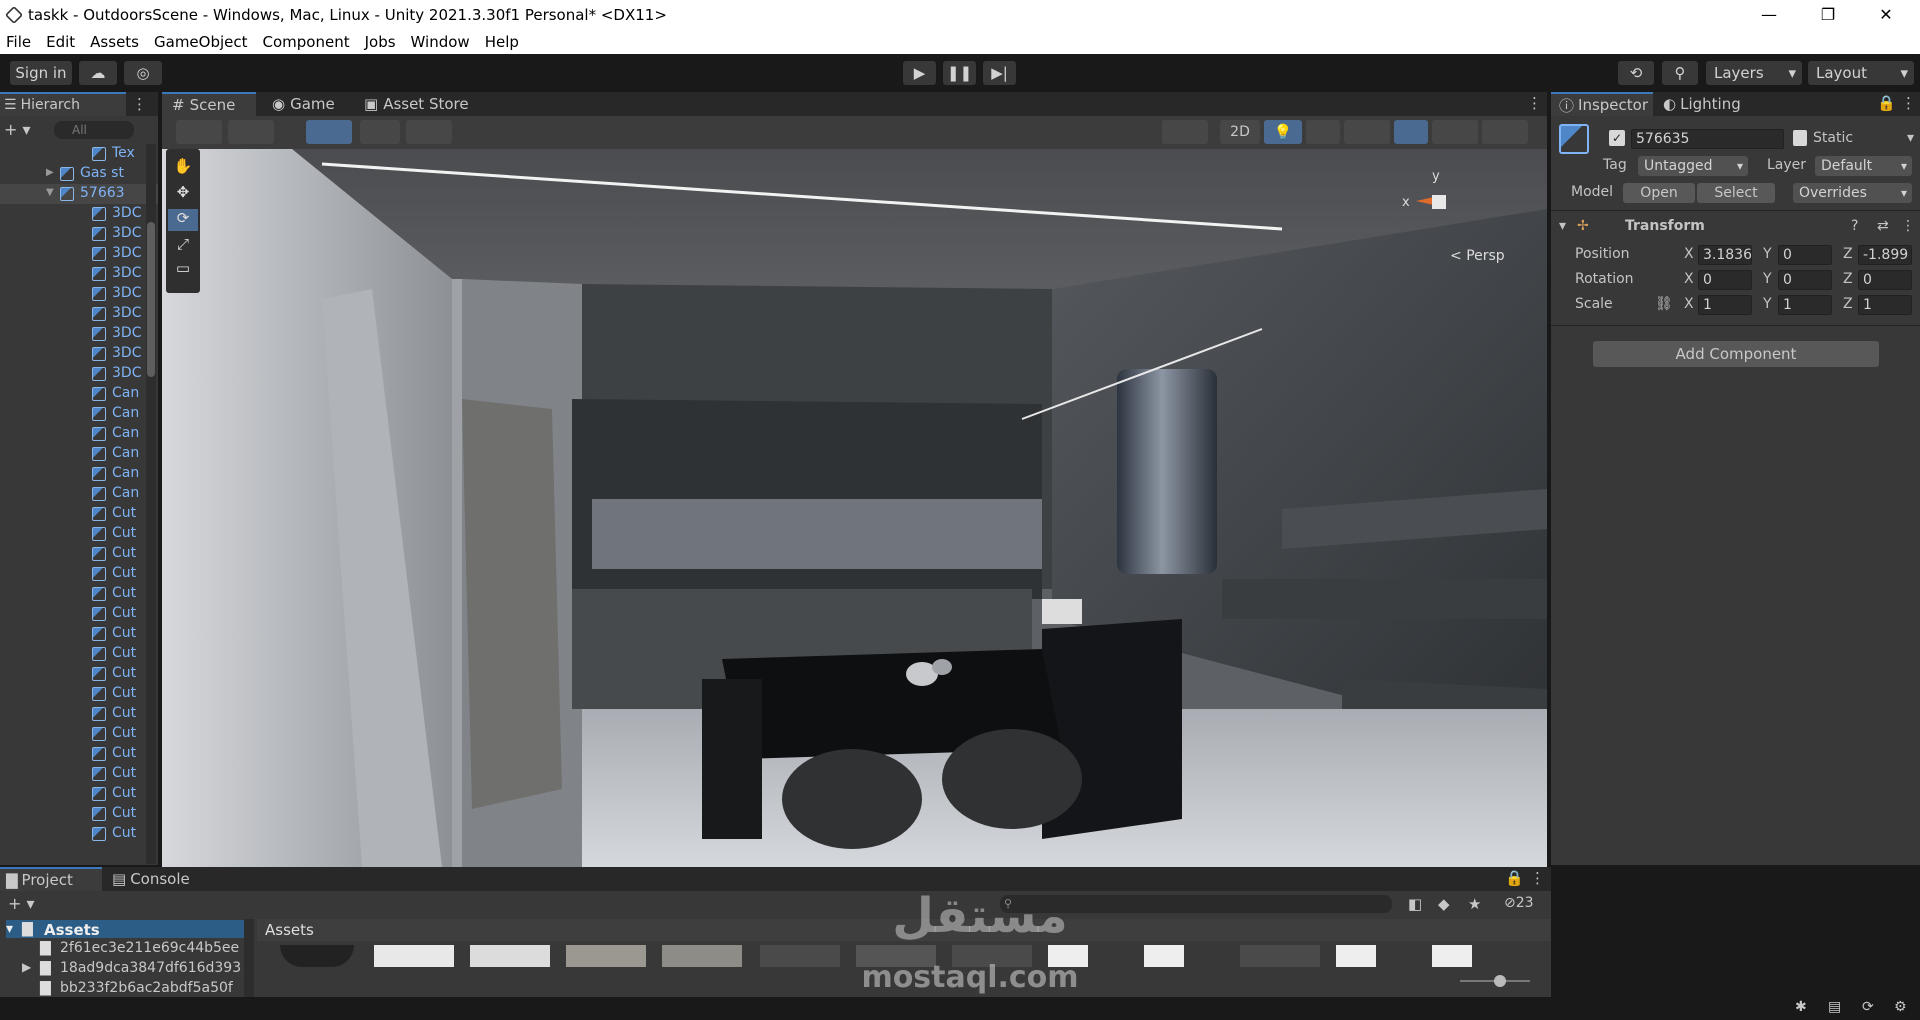 The image size is (1920, 1020). I want to click on increment-snap-button, so click(380, 132).